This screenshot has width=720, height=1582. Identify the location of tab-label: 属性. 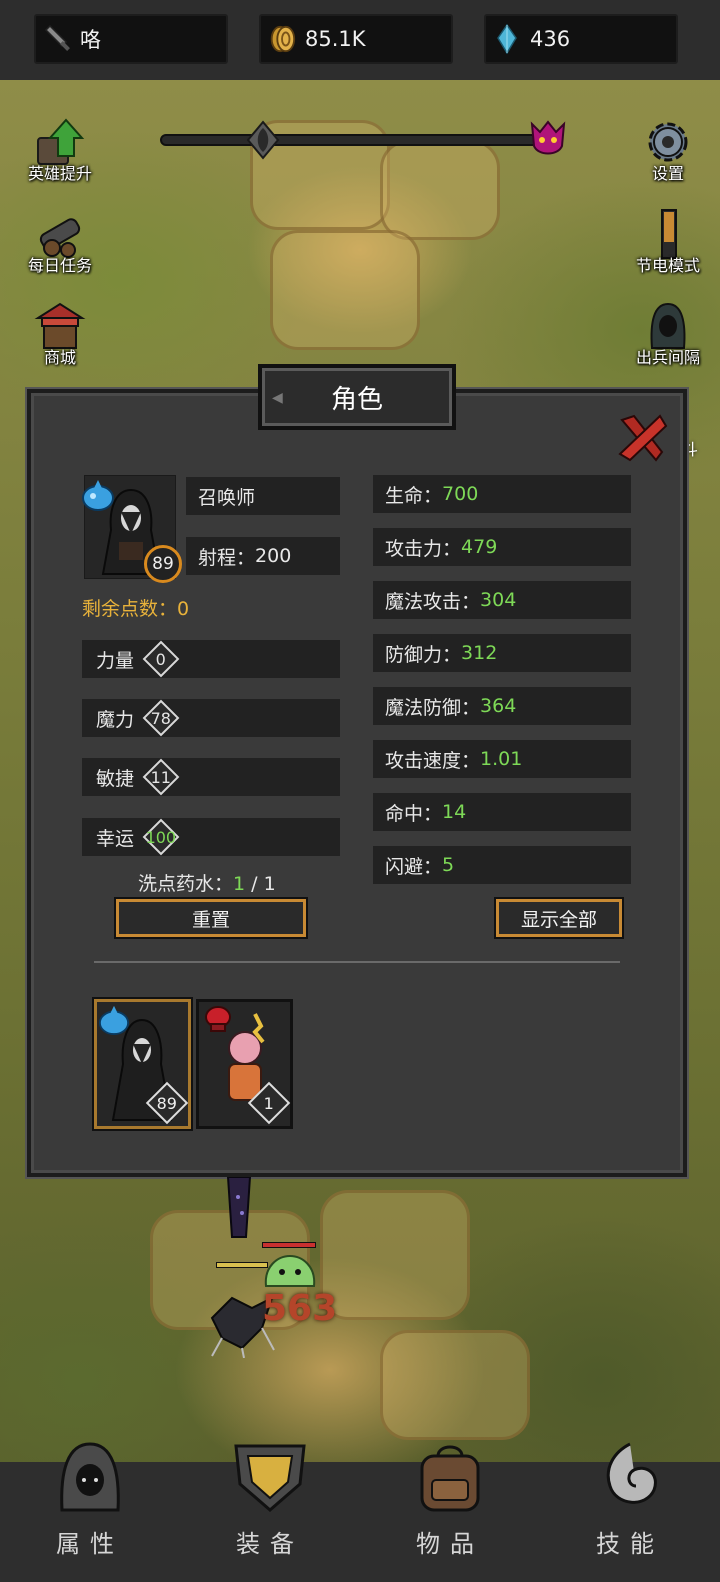
(90, 1544).